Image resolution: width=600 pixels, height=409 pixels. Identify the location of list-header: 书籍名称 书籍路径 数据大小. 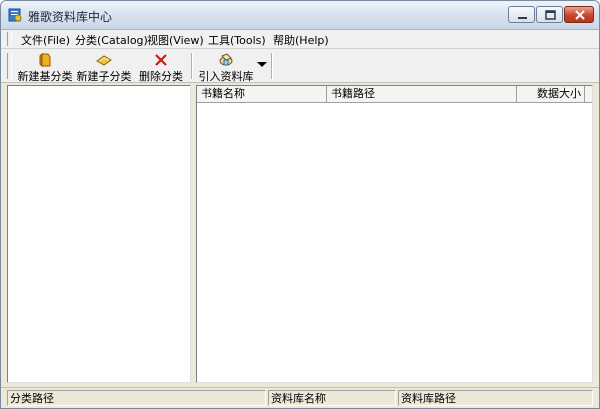
(394, 94).